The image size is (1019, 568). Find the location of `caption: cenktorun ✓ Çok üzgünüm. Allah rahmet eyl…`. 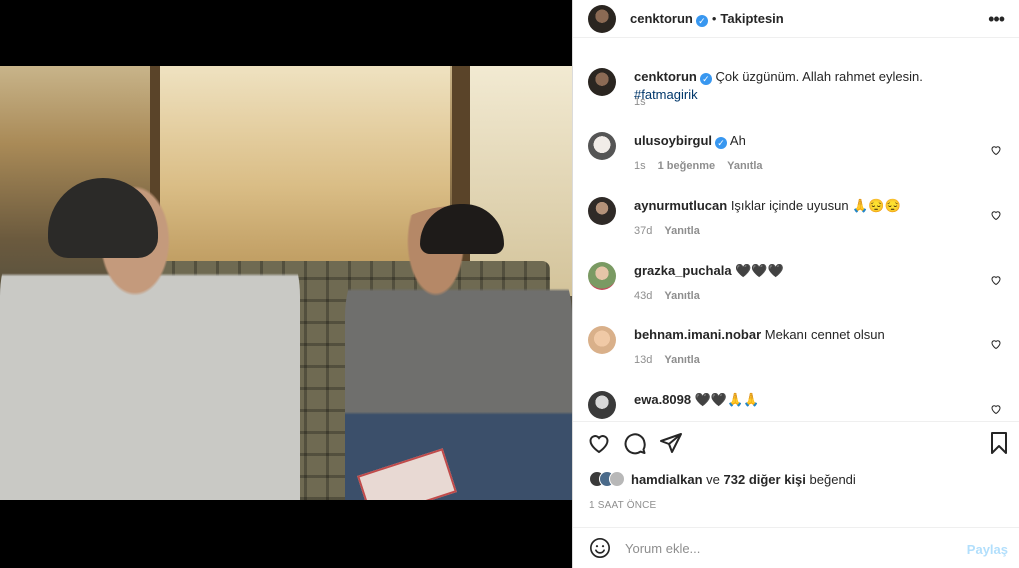

caption: cenktorun ✓ Çok üzgünüm. Allah rahmet eyl… is located at coordinates (798, 93).